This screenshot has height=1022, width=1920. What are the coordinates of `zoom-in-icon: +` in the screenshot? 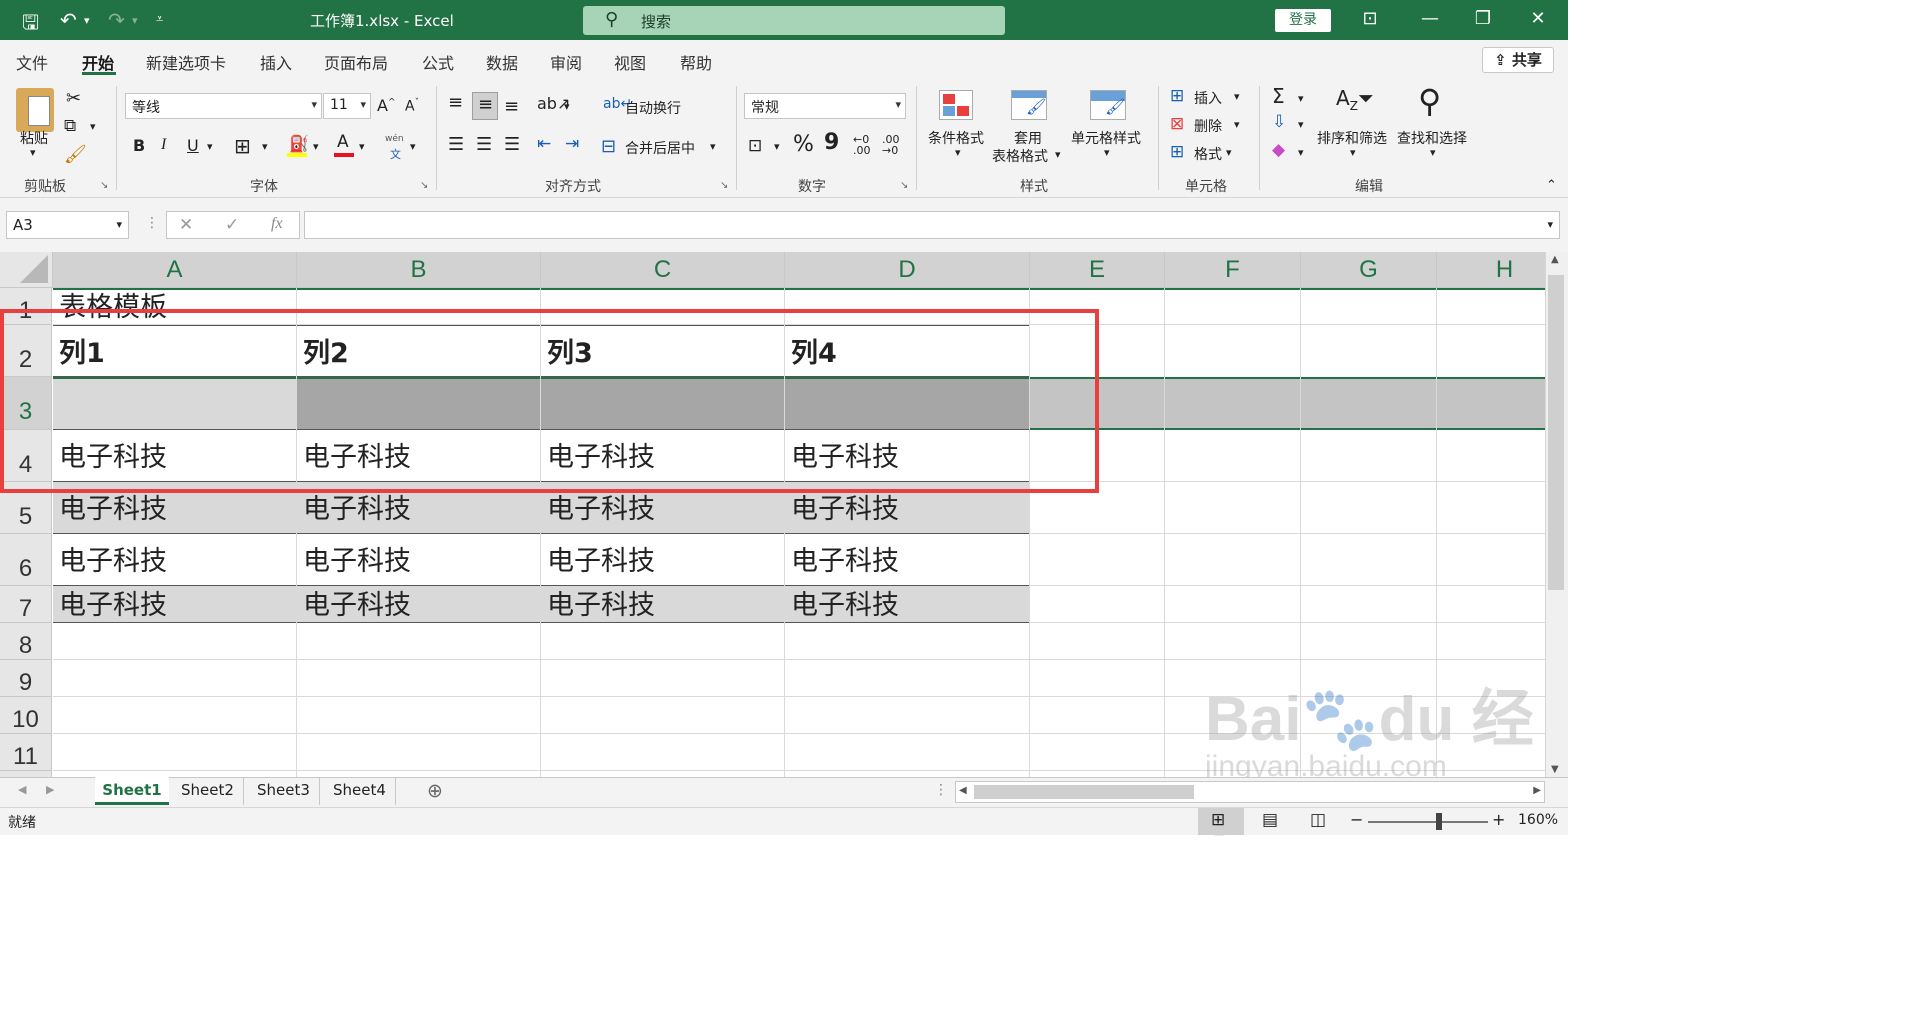 It's located at (1498, 819).